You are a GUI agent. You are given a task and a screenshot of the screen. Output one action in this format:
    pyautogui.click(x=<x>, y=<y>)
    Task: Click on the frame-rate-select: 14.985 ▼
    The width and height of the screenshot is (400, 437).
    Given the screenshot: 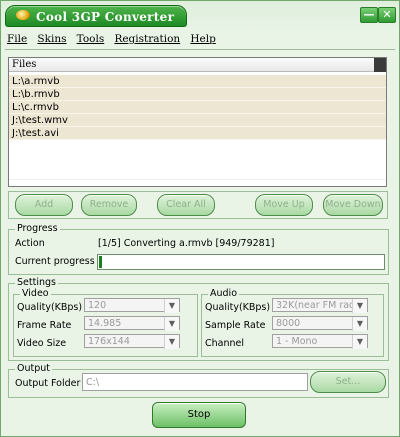 What is the action you would take?
    pyautogui.click(x=132, y=323)
    